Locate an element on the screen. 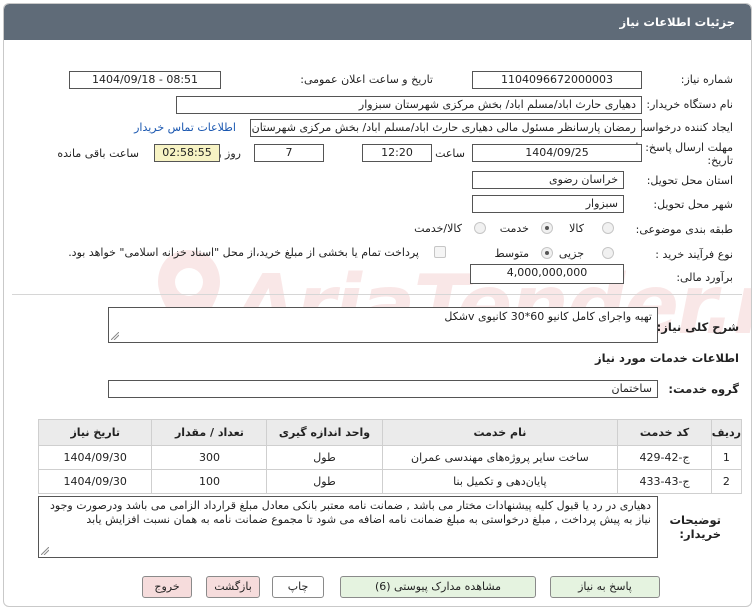  need-number-field: 1104096672000003 is located at coordinates (557, 80).